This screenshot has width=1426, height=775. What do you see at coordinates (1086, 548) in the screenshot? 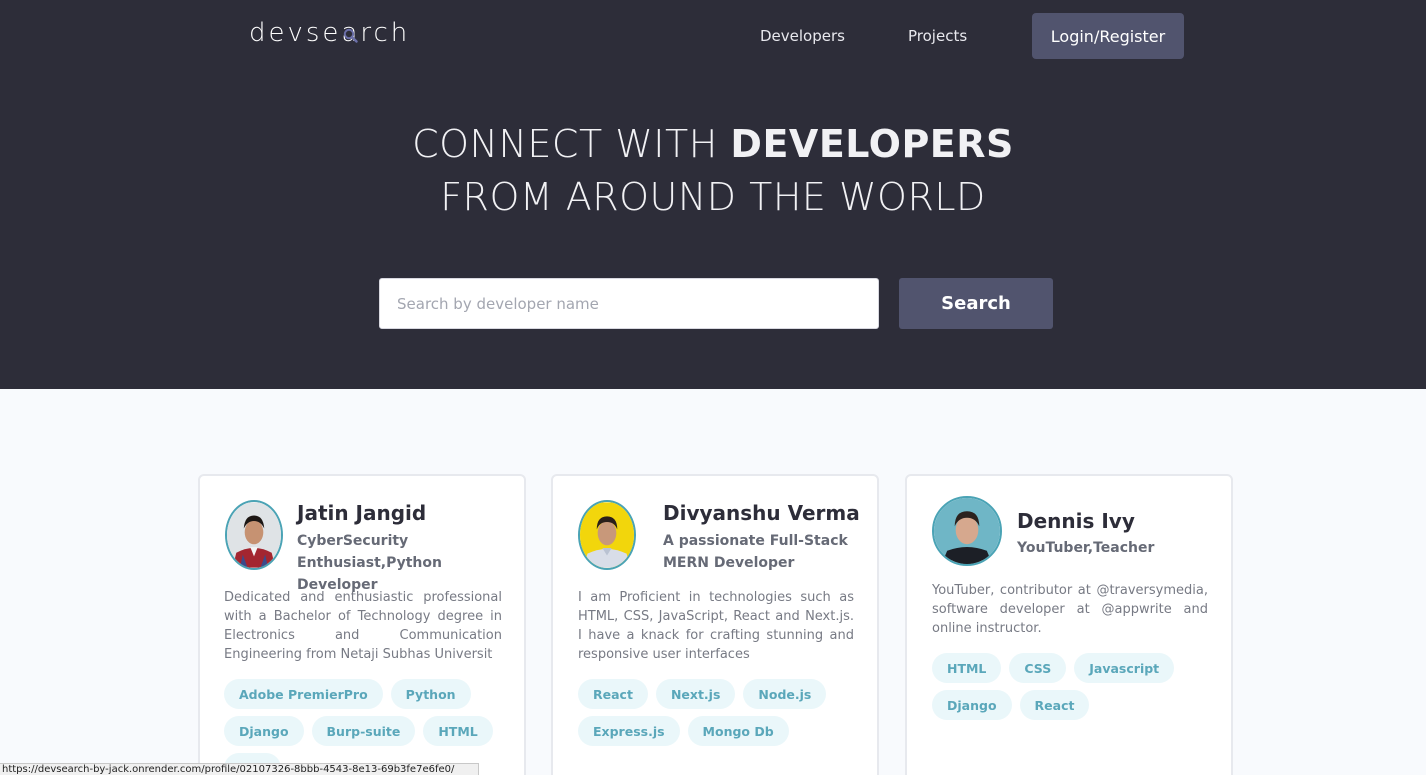
I see `developer-role: YouTuber,Teacher` at bounding box center [1086, 548].